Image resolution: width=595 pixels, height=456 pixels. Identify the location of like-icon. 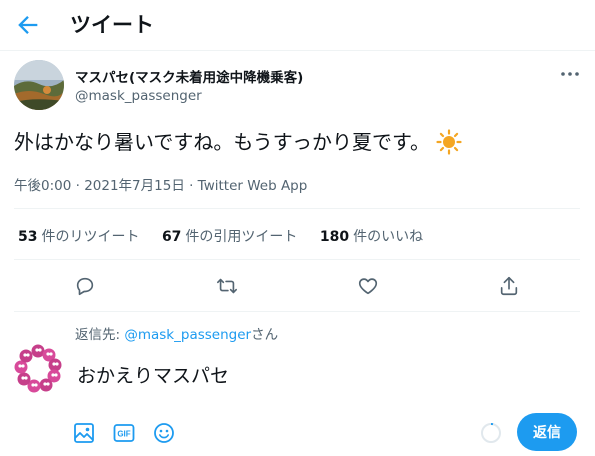
(368, 286).